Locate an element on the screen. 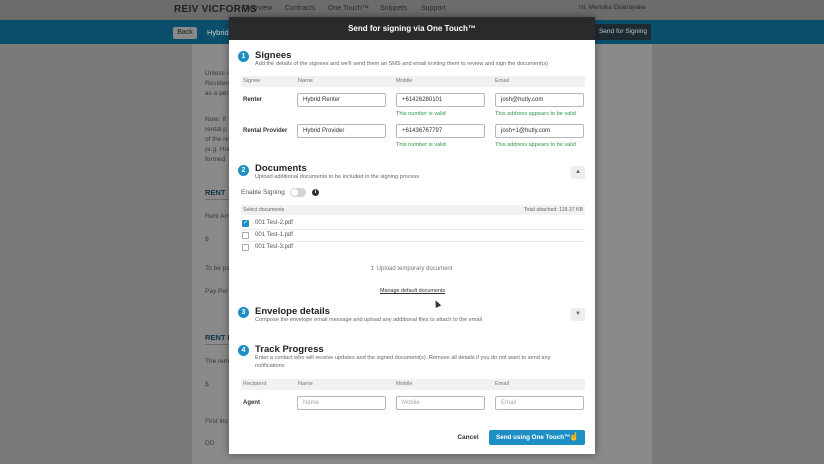  cancel-button: Cancel is located at coordinates (468, 437).